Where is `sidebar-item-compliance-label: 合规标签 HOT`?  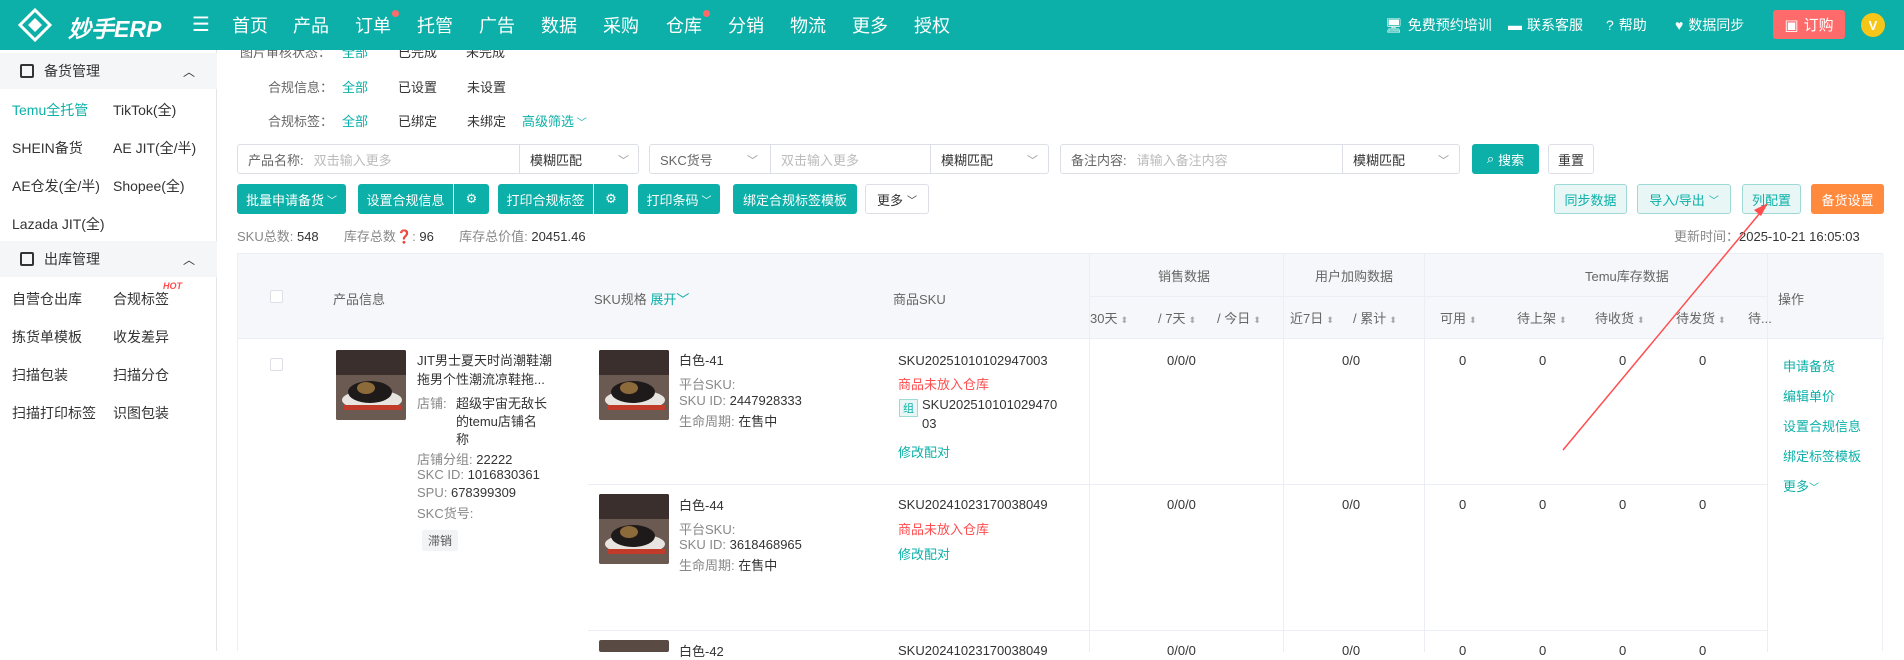
sidebar-item-compliance-label: 合规标签 HOT is located at coordinates (147, 295).